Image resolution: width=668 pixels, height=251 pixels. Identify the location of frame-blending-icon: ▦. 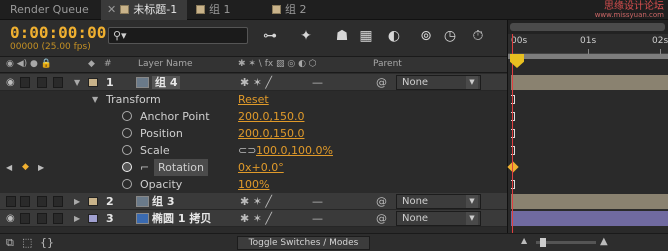
(366, 36).